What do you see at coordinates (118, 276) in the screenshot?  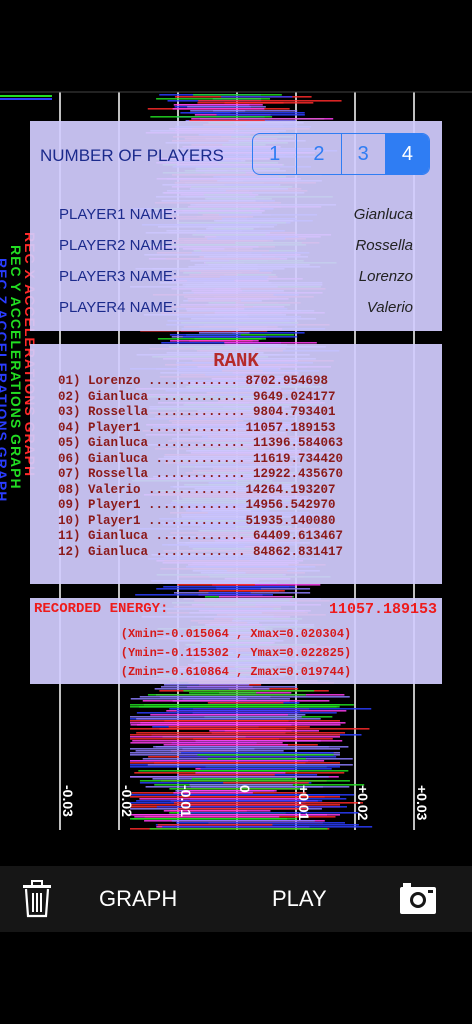 I see `player3-name-label: PLAYER3 NAME:` at bounding box center [118, 276].